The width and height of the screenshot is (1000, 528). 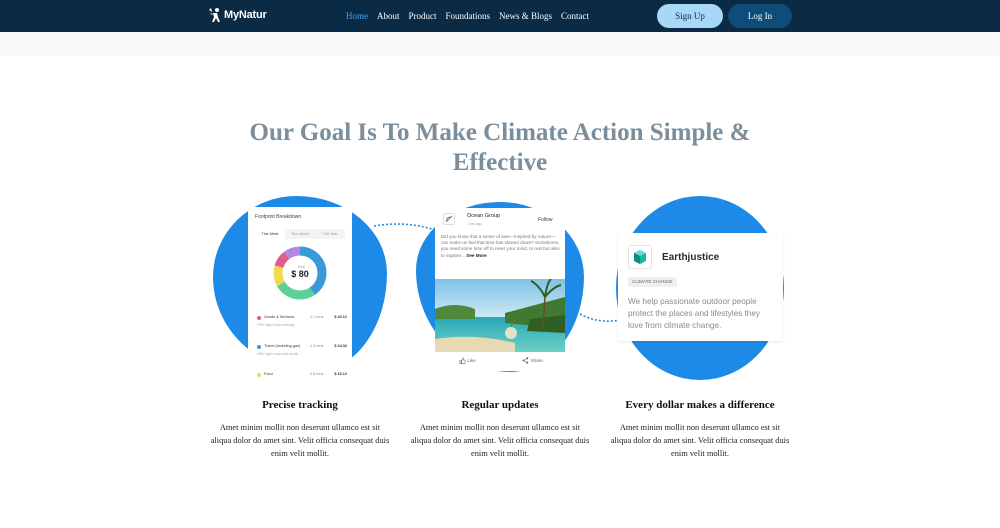 What do you see at coordinates (279, 317) in the screenshot?
I see `category-name: Goods & Services` at bounding box center [279, 317].